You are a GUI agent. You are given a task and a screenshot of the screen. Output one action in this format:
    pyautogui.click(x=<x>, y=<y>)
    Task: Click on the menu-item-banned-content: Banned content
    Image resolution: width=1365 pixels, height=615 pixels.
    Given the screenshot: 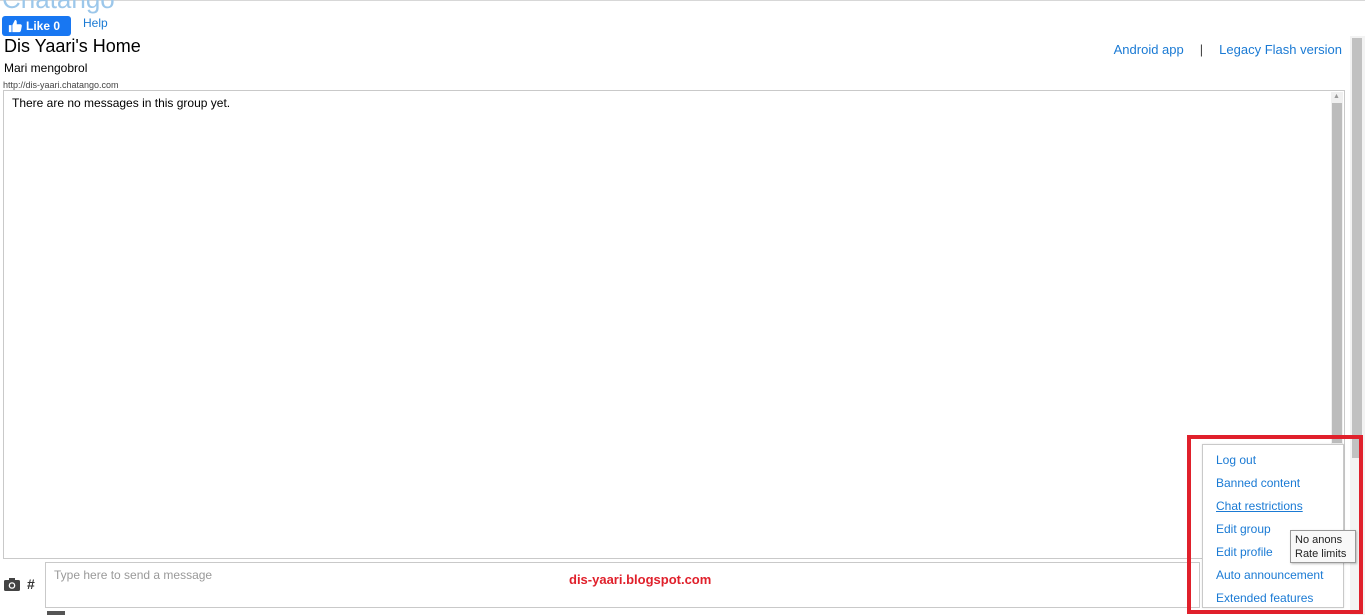 What is the action you would take?
    pyautogui.click(x=1258, y=483)
    